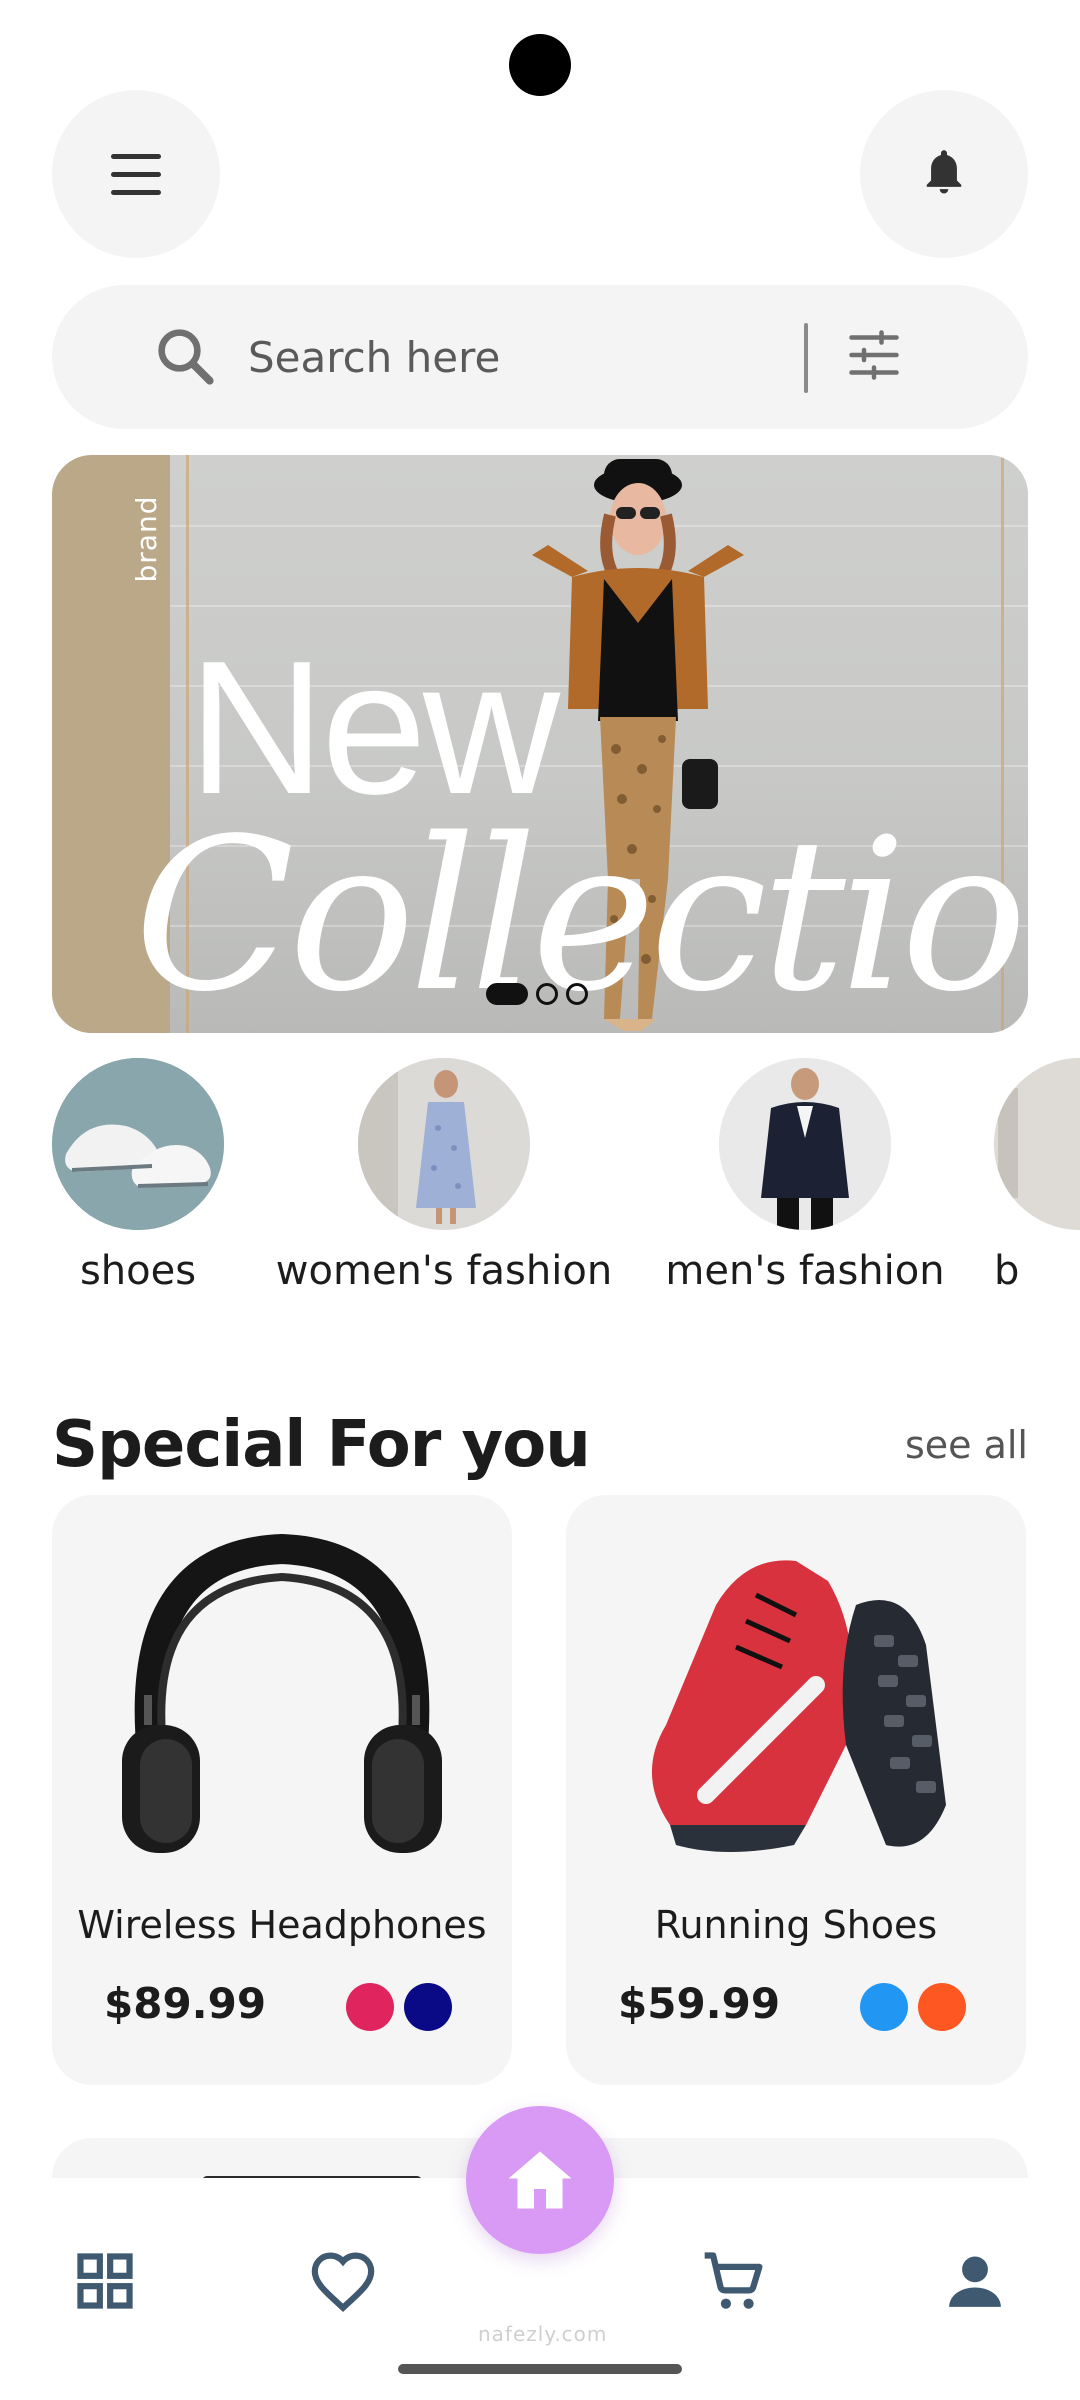 This screenshot has width=1080, height=2400. What do you see at coordinates (282, 1925) in the screenshot?
I see `product-name: Wireless Headphones` at bounding box center [282, 1925].